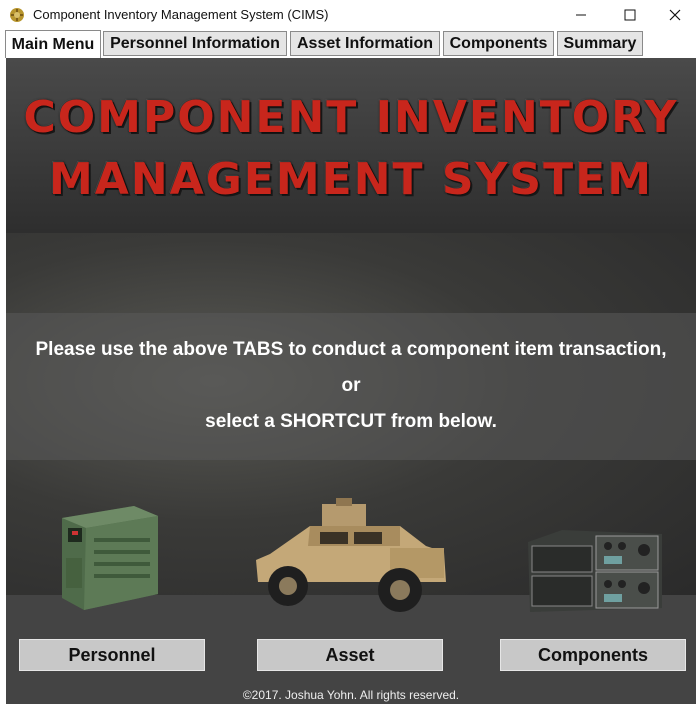 The image size is (696, 704). I want to click on minimize-icon, so click(581, 15).